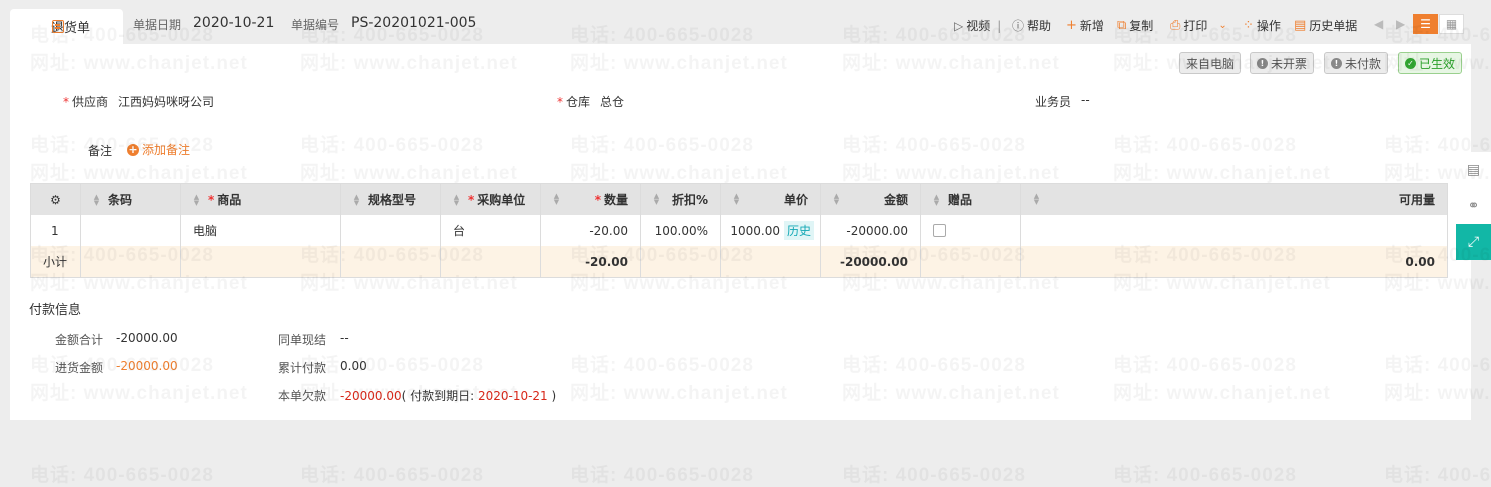 The height and width of the screenshot is (487, 1491). Describe the element at coordinates (56, 199) in the screenshot. I see `column-settings-icon: ⚙` at that location.